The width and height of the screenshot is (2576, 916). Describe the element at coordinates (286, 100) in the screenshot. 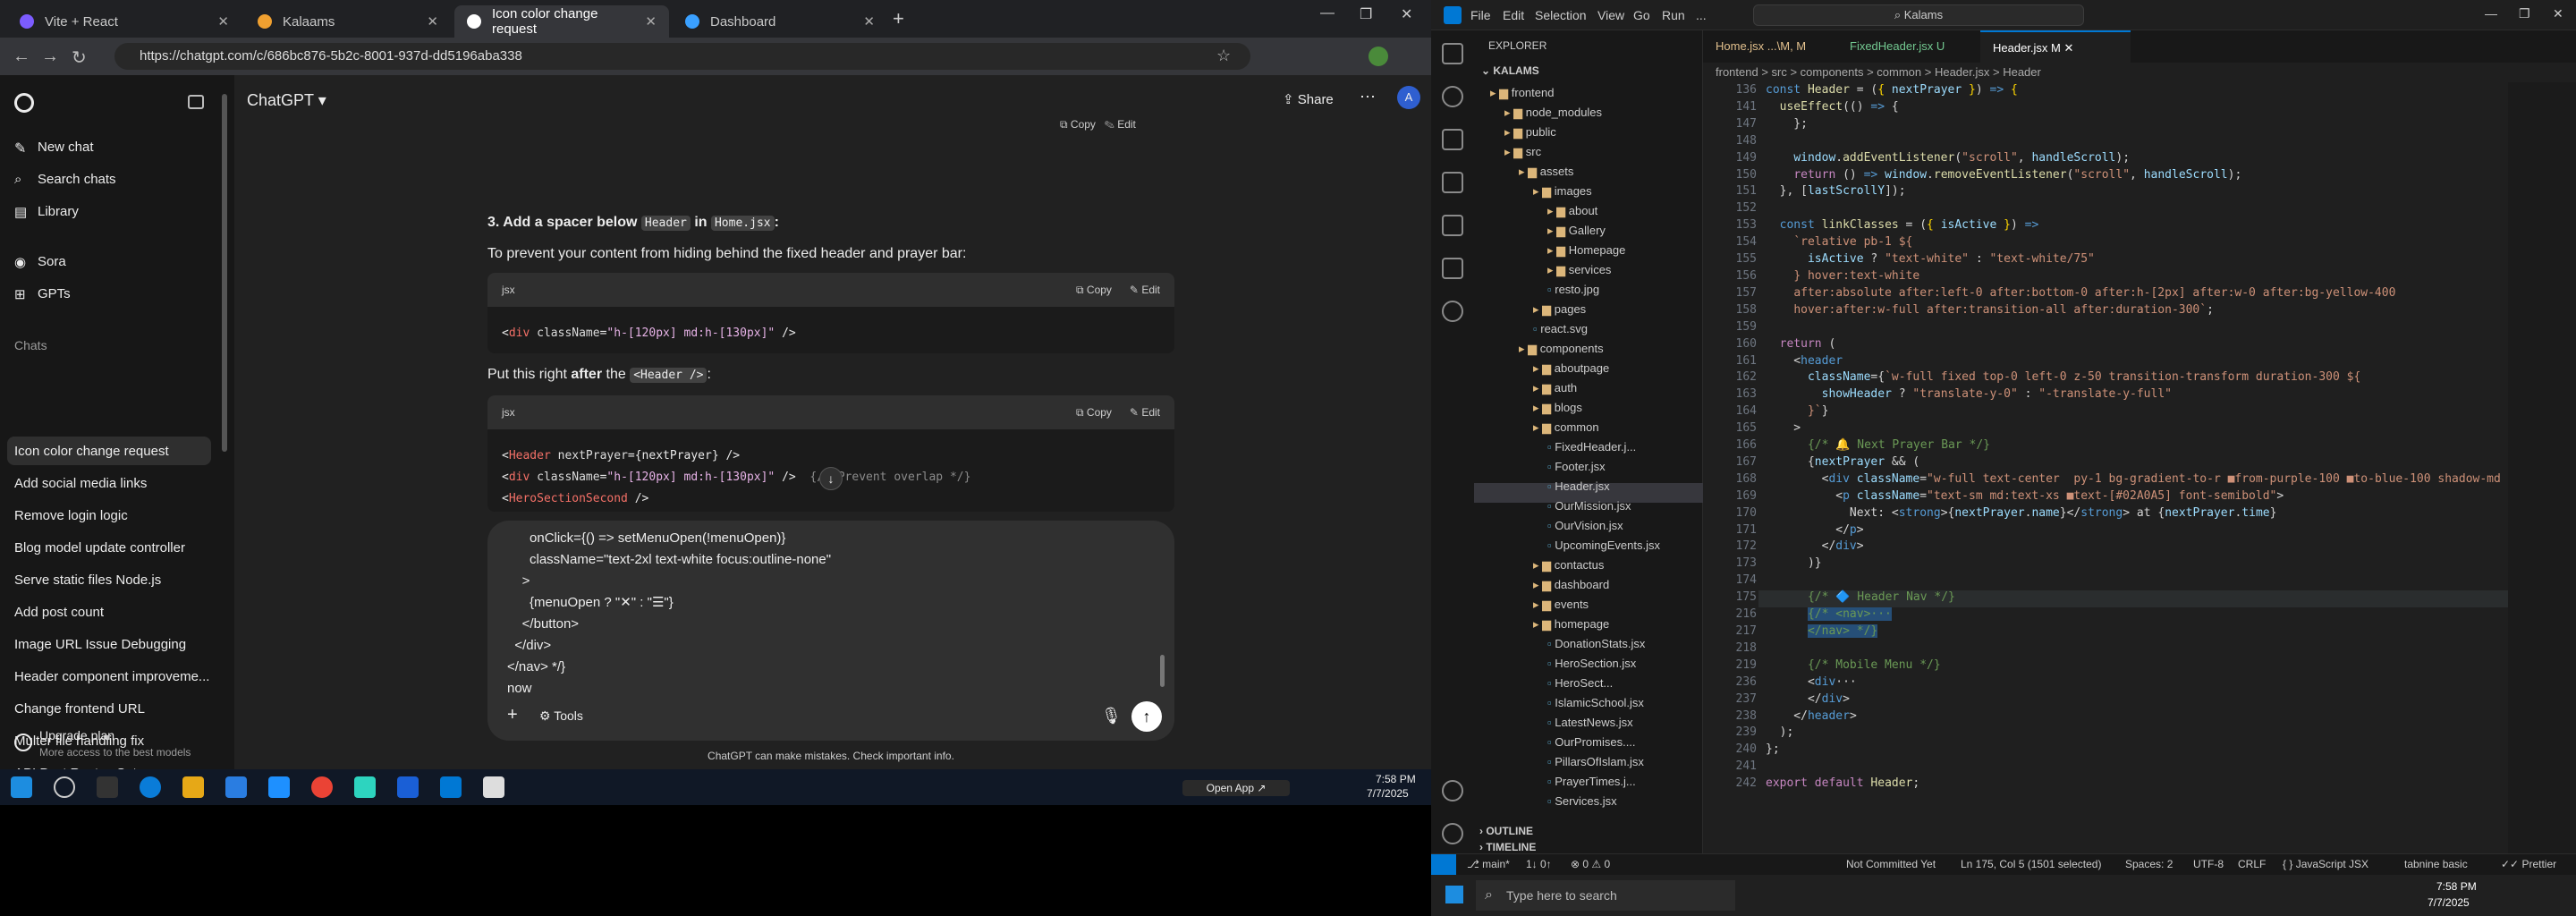

I see `model-selector: ChatGPT ▾` at that location.